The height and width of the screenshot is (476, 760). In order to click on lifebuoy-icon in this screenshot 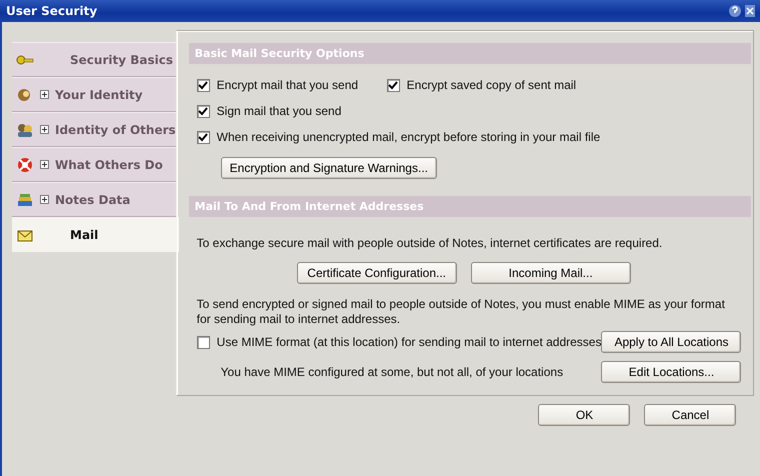, I will do `click(25, 164)`.